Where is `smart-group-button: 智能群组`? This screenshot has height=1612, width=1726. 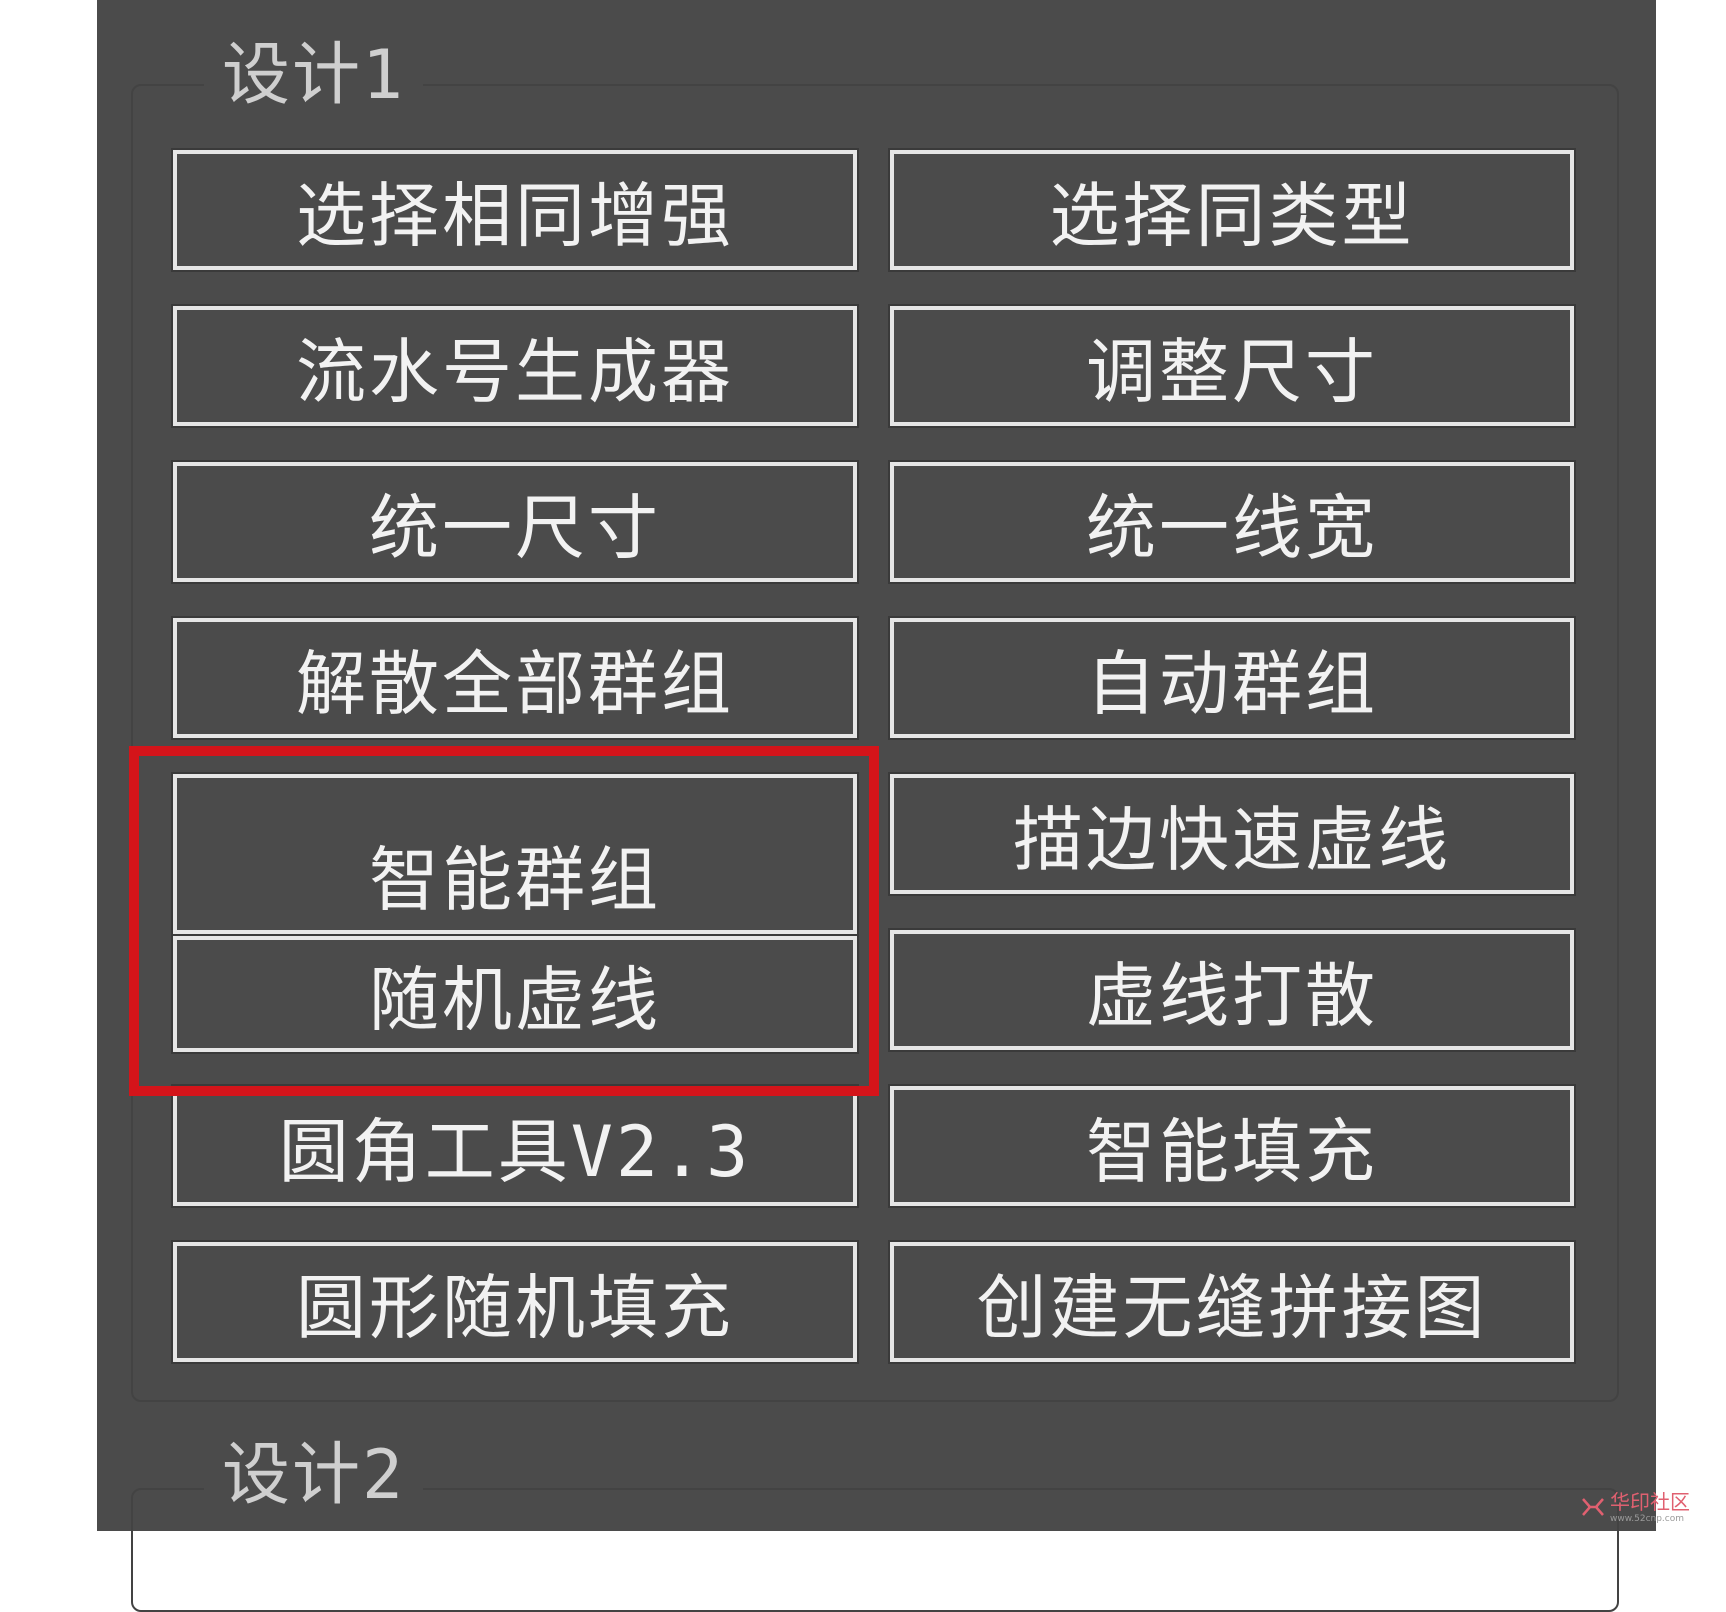
smart-group-button: 智能群组 is located at coordinates (515, 854).